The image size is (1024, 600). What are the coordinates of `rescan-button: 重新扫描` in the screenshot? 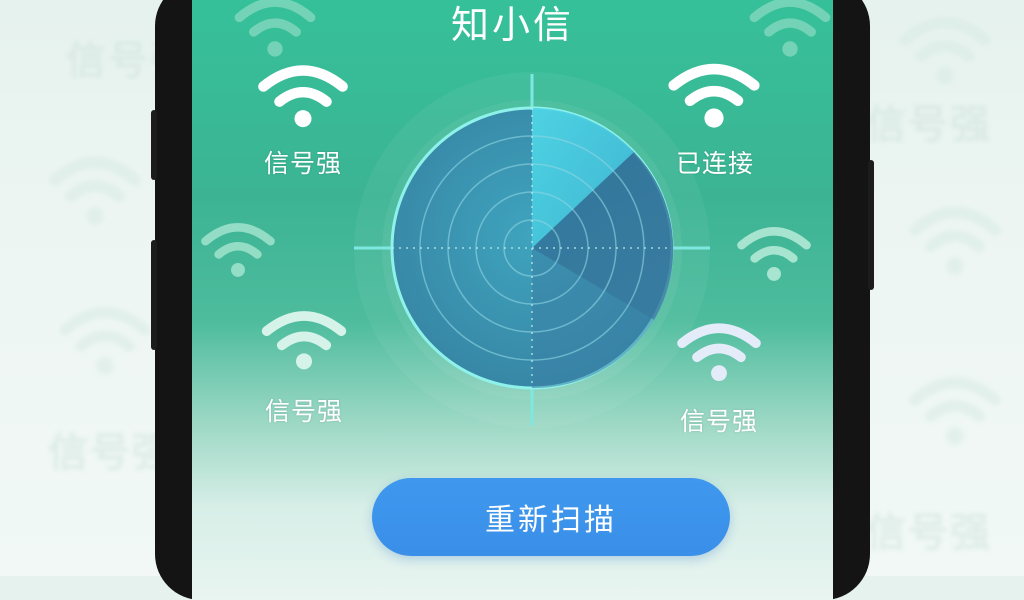 It's located at (551, 517).